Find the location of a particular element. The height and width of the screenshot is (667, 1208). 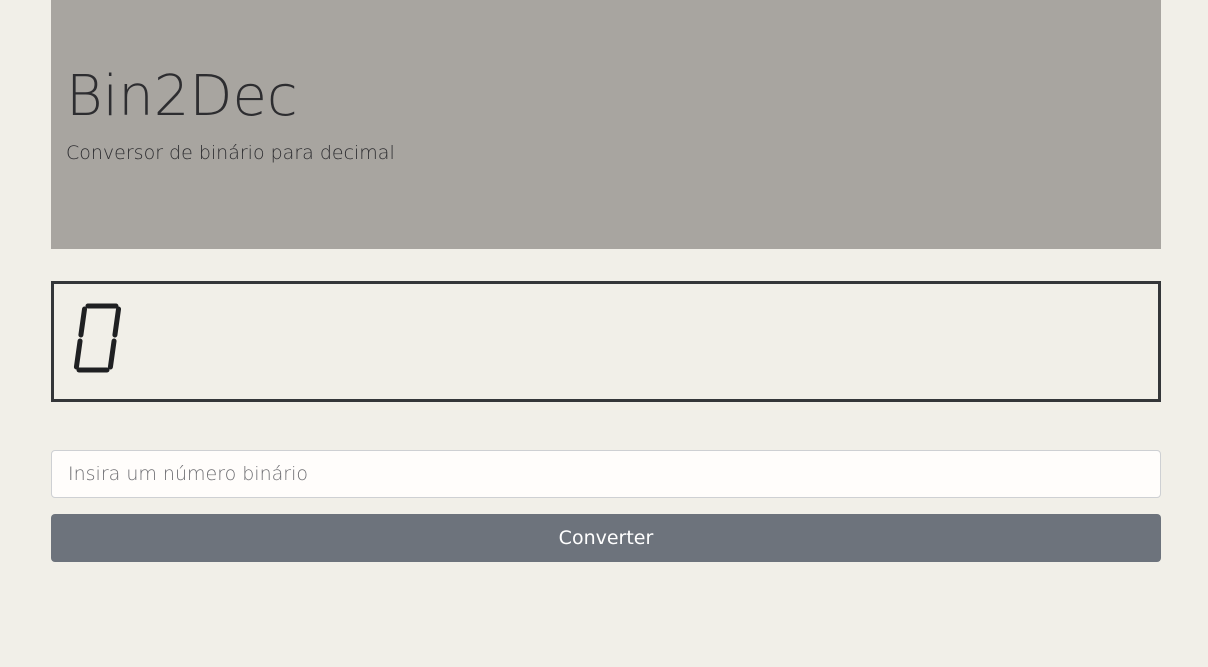

segment-top-left is located at coordinates (83, 322).